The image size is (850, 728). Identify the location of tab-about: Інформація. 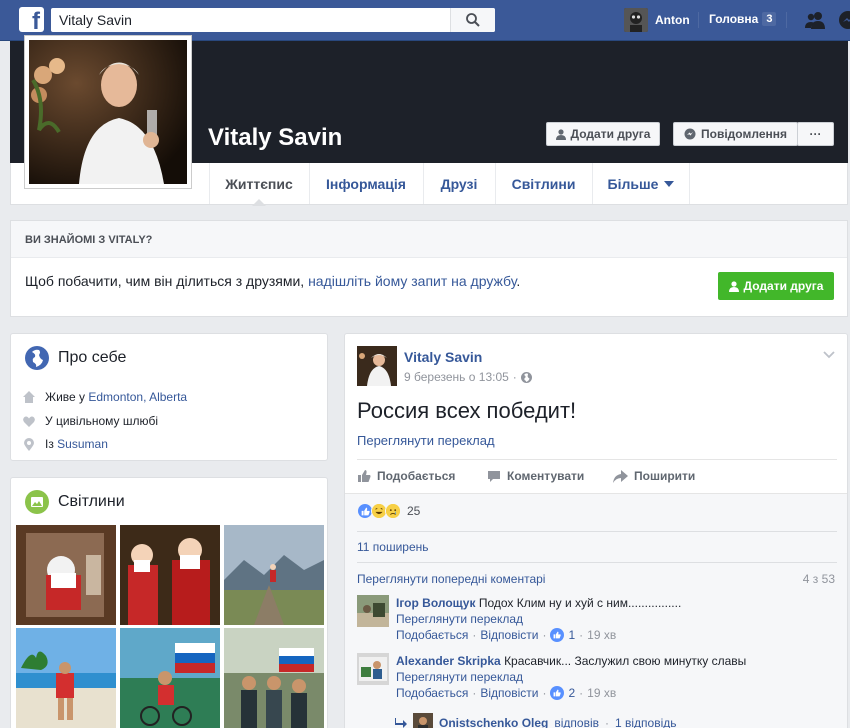
(365, 183).